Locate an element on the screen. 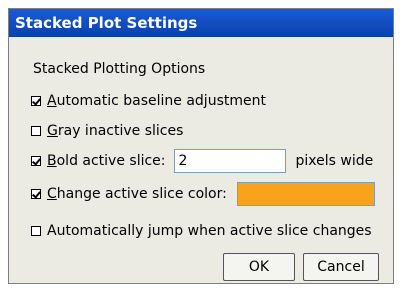  change-color-label: Change active slice color: is located at coordinates (137, 194).